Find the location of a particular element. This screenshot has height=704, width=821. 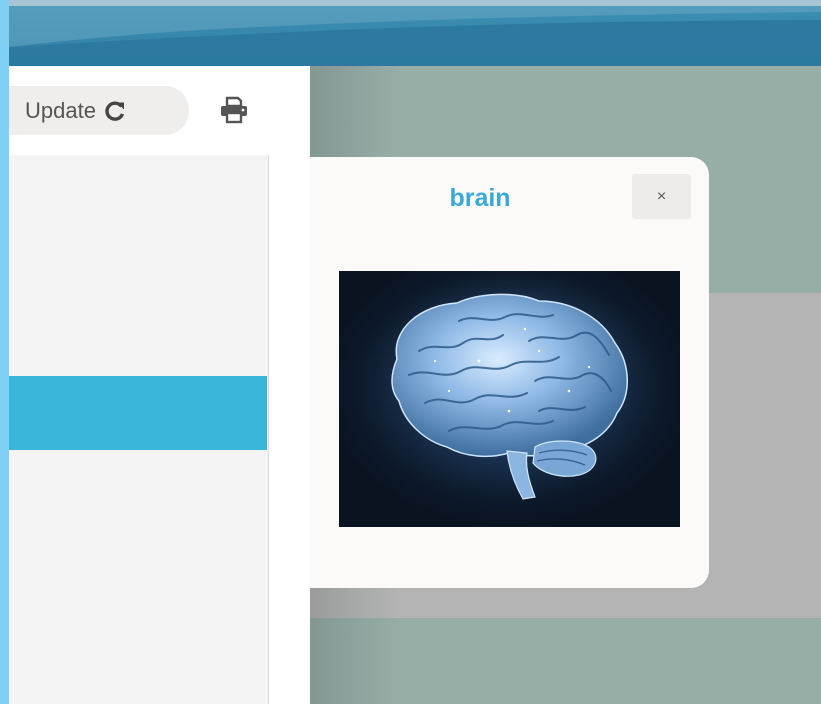

left-edge-strip is located at coordinates (4, 352).